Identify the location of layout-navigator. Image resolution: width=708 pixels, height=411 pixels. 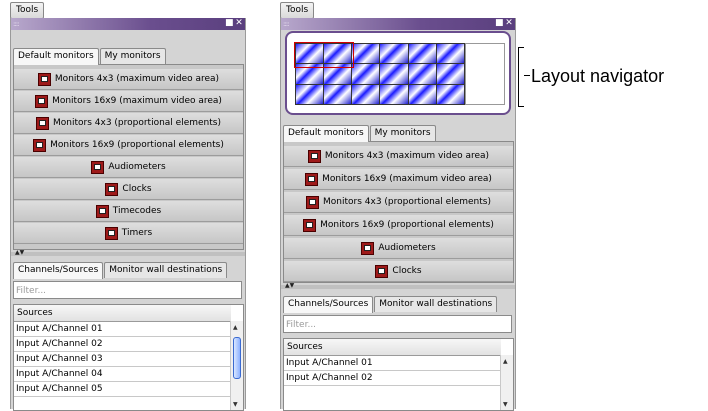
(398, 73).